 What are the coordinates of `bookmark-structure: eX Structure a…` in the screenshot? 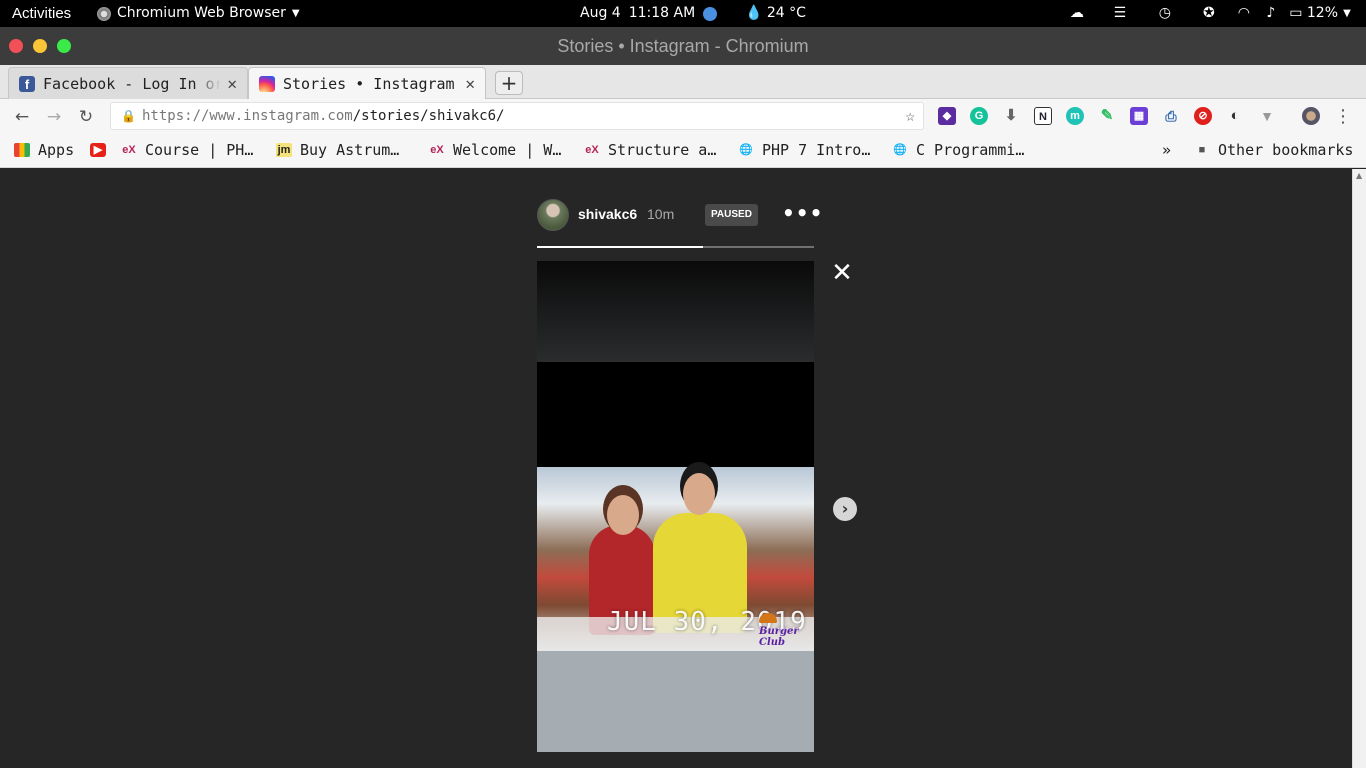 It's located at (650, 150).